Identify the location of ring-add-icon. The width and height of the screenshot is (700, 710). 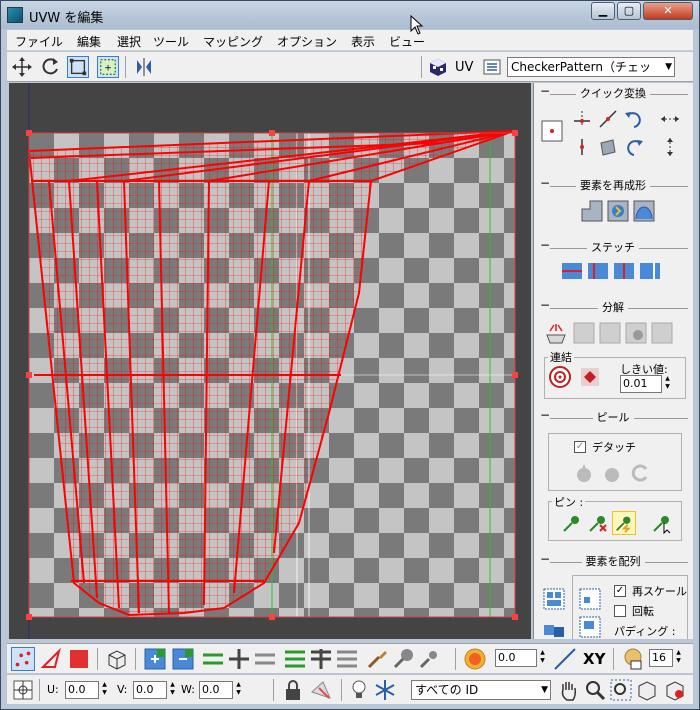
(321, 659).